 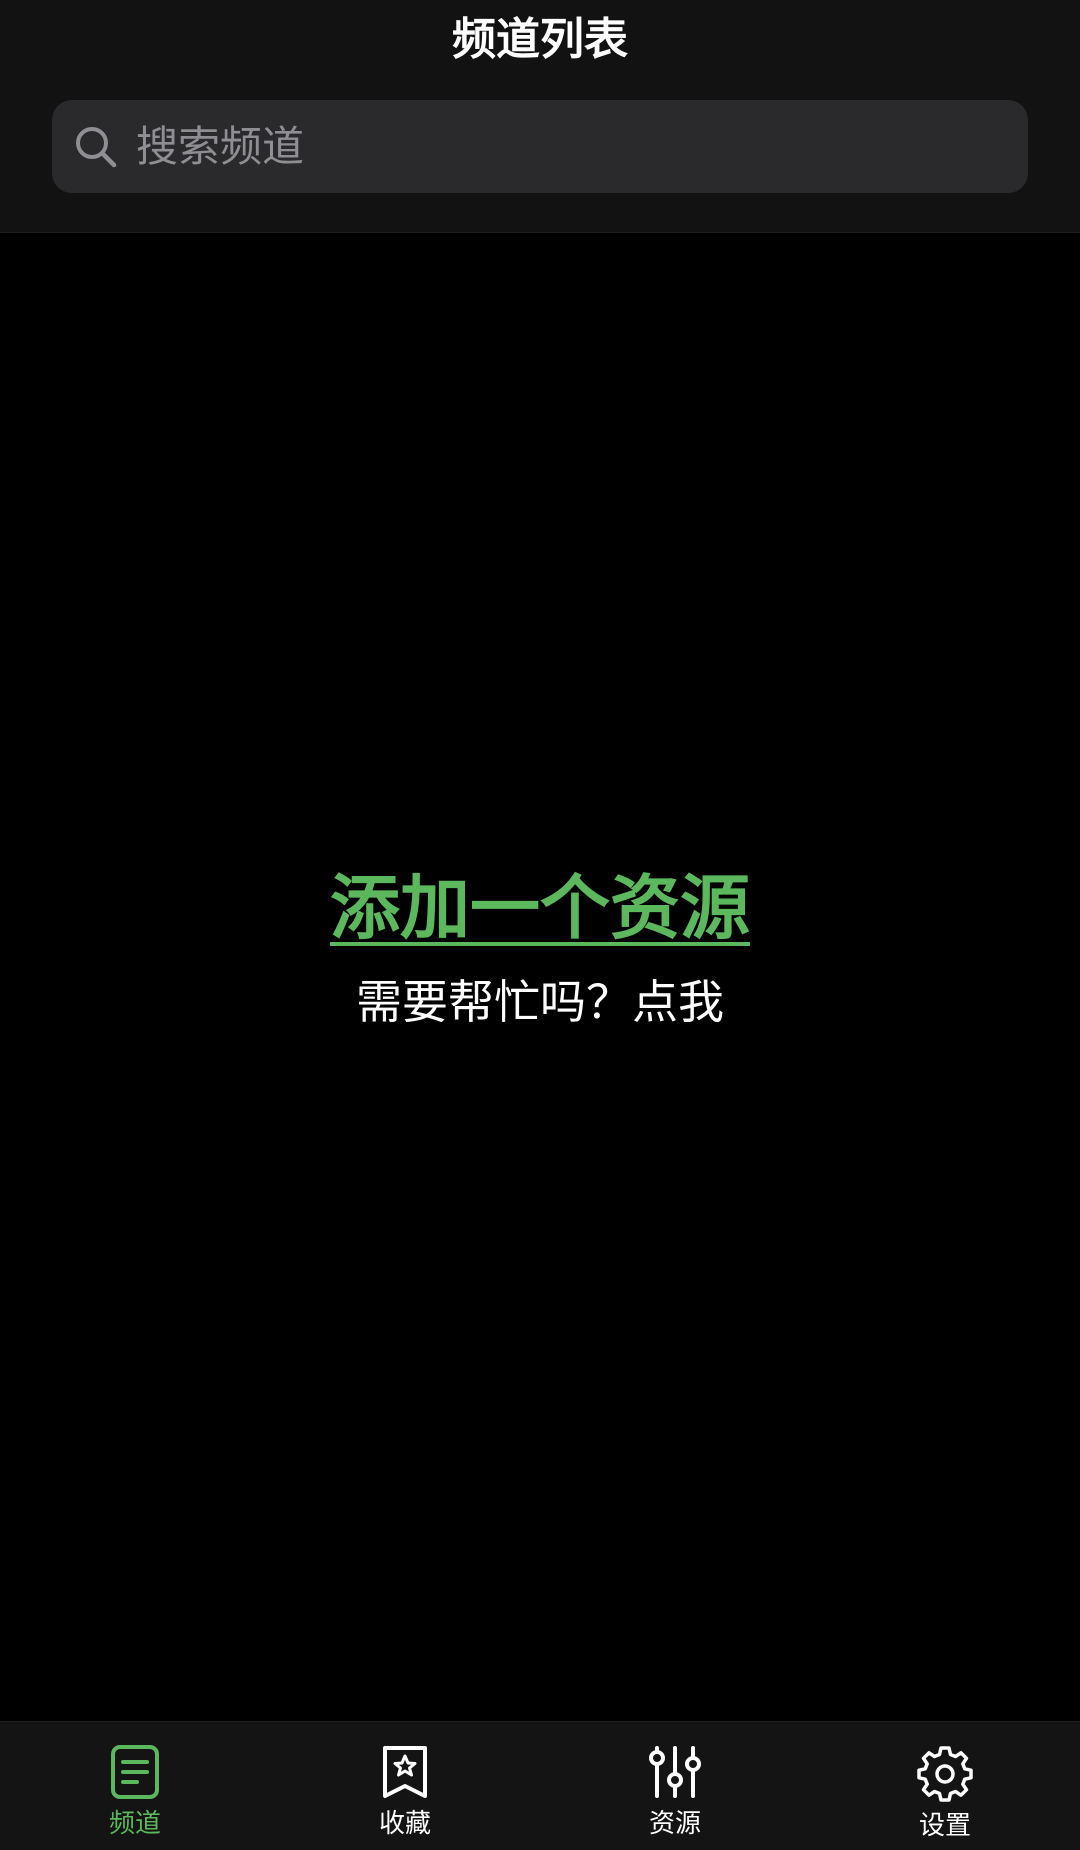 I want to click on tab-channels: 频道, so click(x=135, y=1786).